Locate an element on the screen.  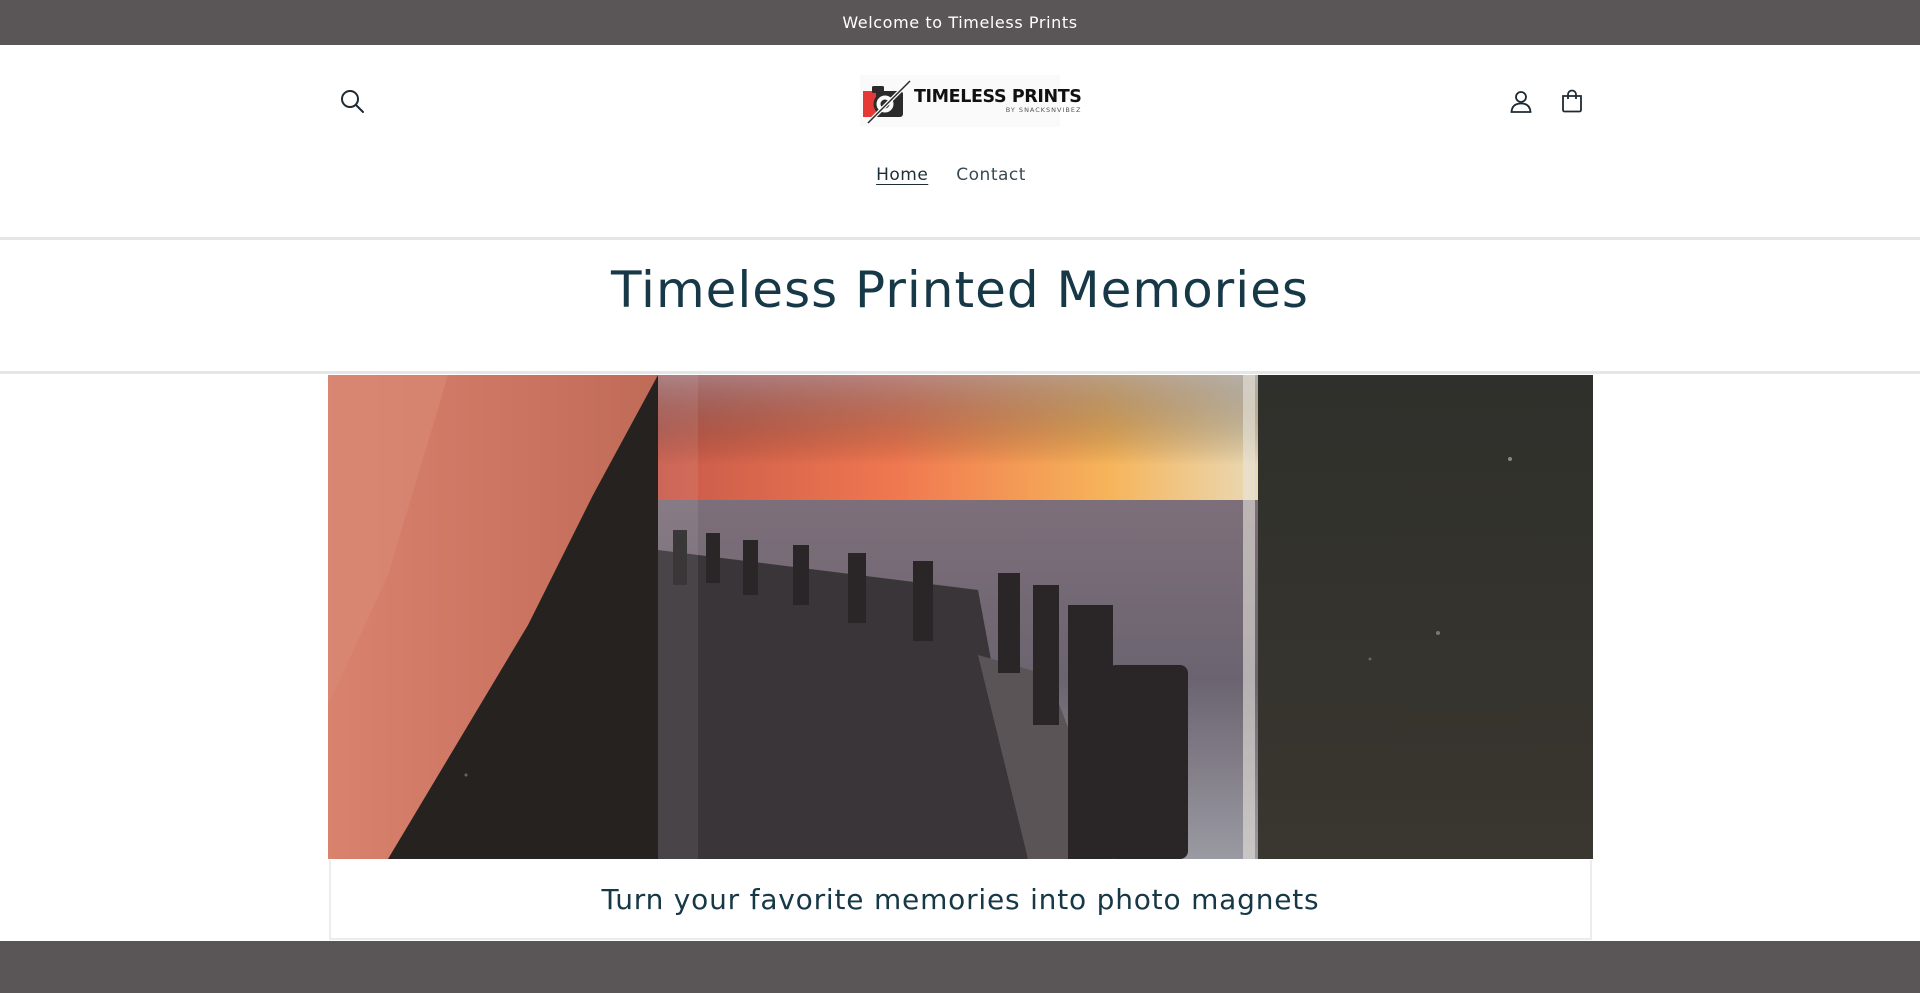
announcement-text: Welcome to Timeless Prints is located at coordinates (960, 22).